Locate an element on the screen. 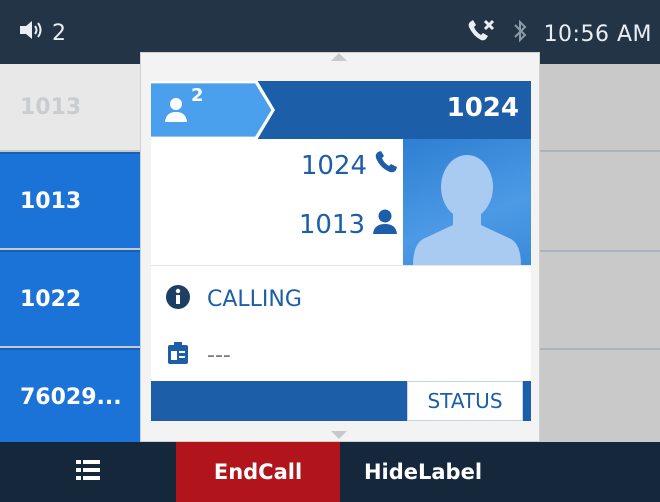 Image resolution: width=660 pixels, height=502 pixels. endcall-label: EndCall is located at coordinates (258, 472).